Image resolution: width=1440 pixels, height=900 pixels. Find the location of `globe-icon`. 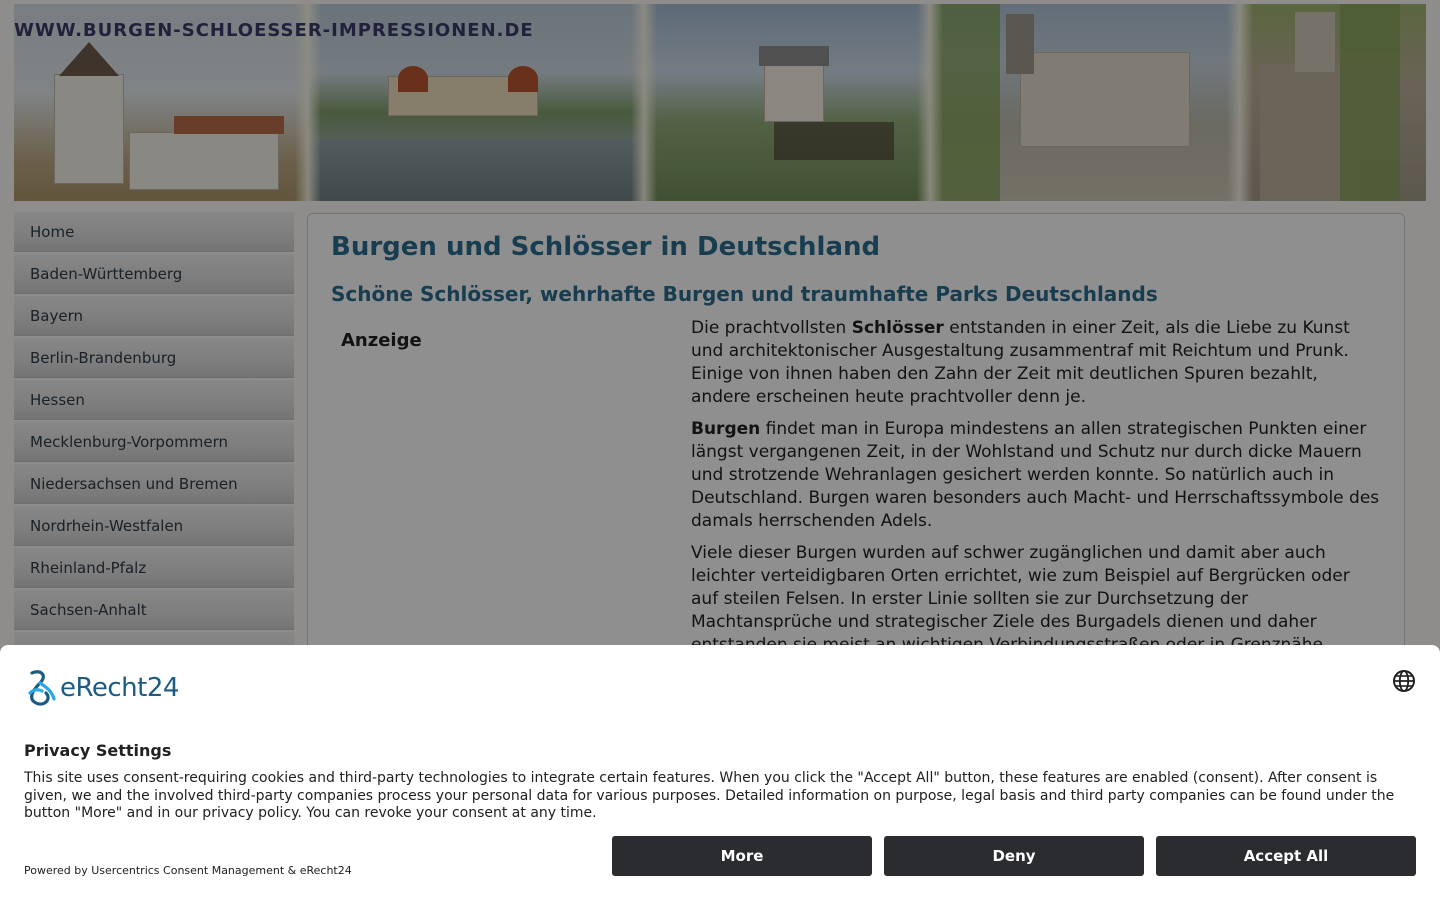

globe-icon is located at coordinates (1404, 681).